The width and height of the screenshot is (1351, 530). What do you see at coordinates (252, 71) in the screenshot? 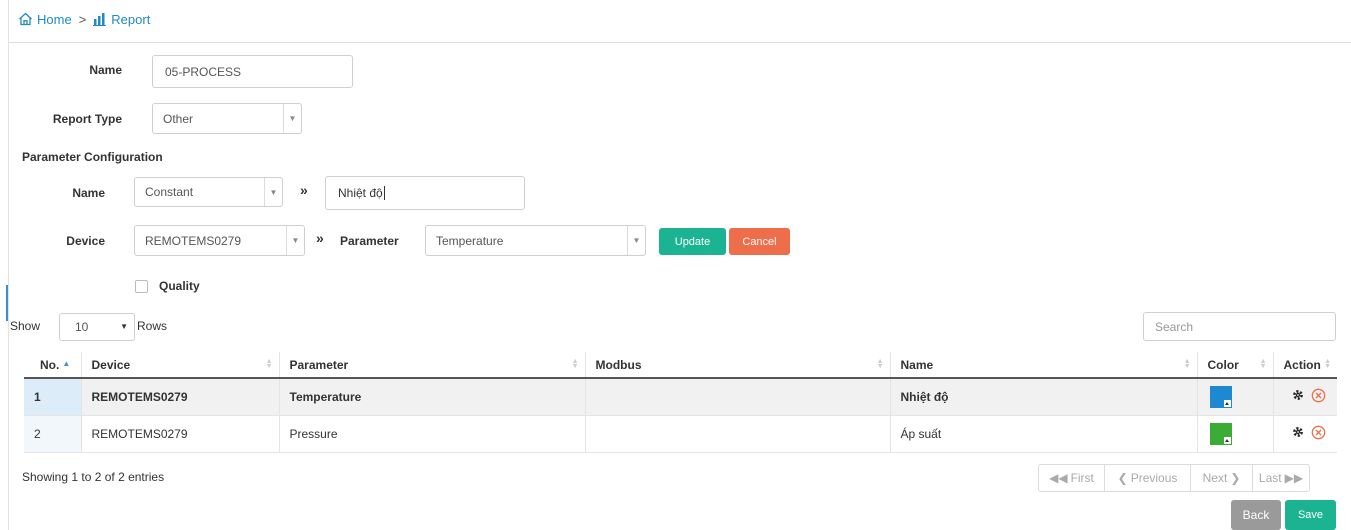
I see `report-name-input: 05-PROCESS` at bounding box center [252, 71].